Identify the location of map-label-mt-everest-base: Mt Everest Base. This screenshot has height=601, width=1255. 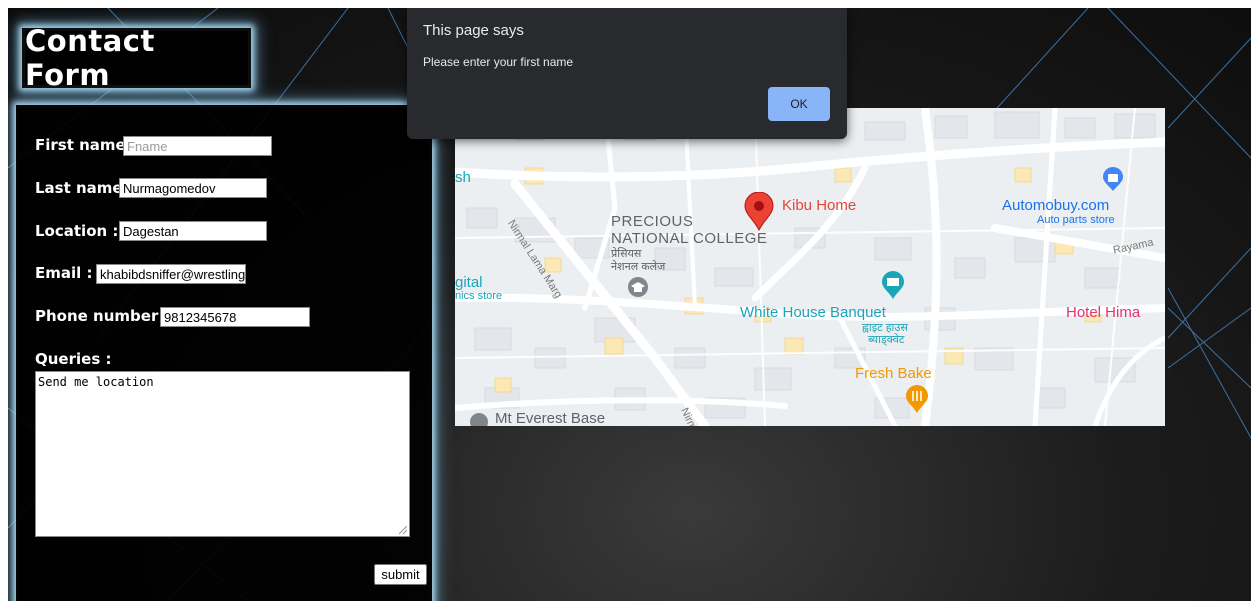
(550, 418).